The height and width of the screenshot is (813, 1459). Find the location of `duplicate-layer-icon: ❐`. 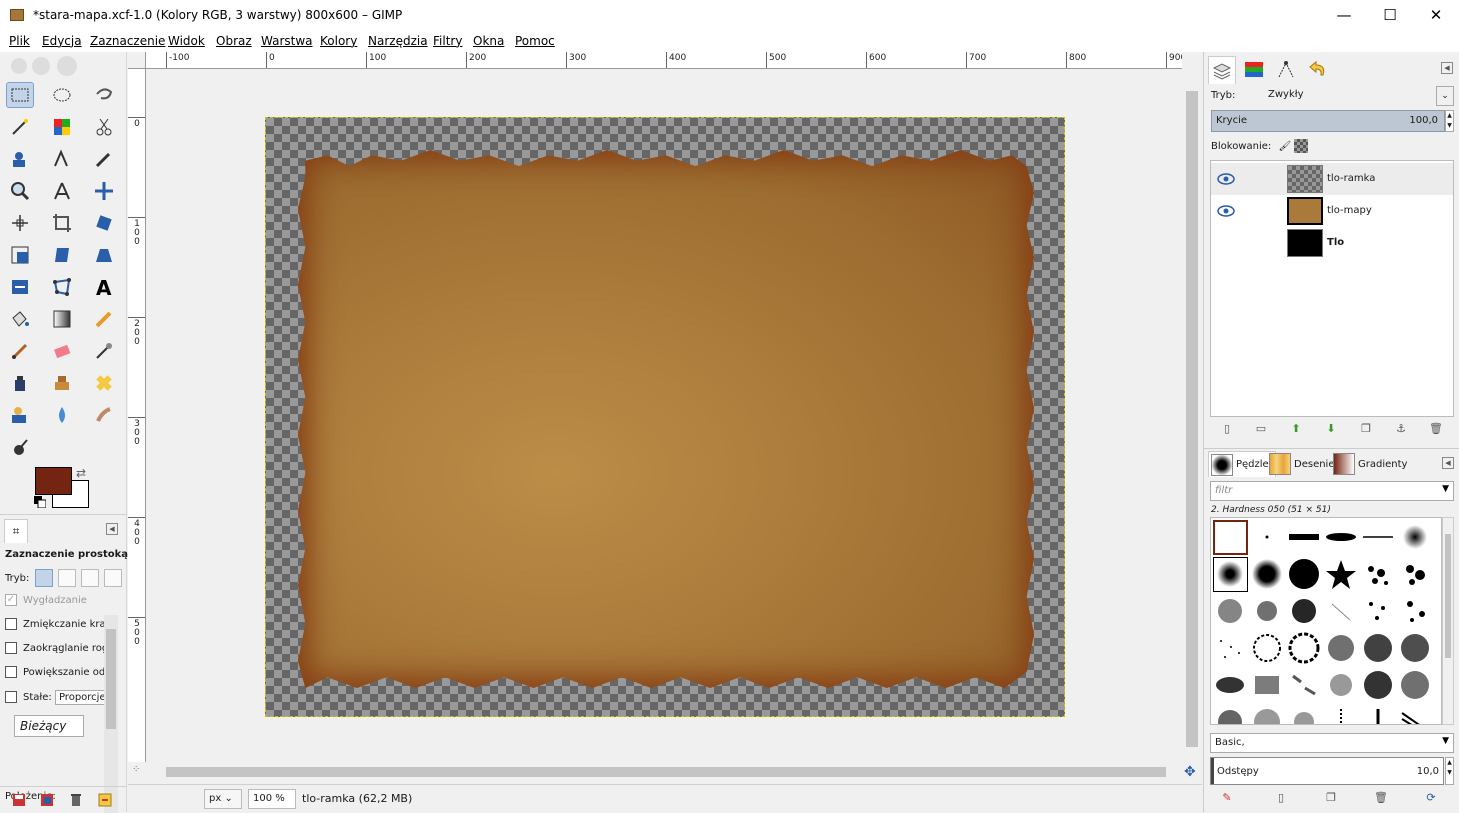

duplicate-layer-icon: ❐ is located at coordinates (1366, 429).